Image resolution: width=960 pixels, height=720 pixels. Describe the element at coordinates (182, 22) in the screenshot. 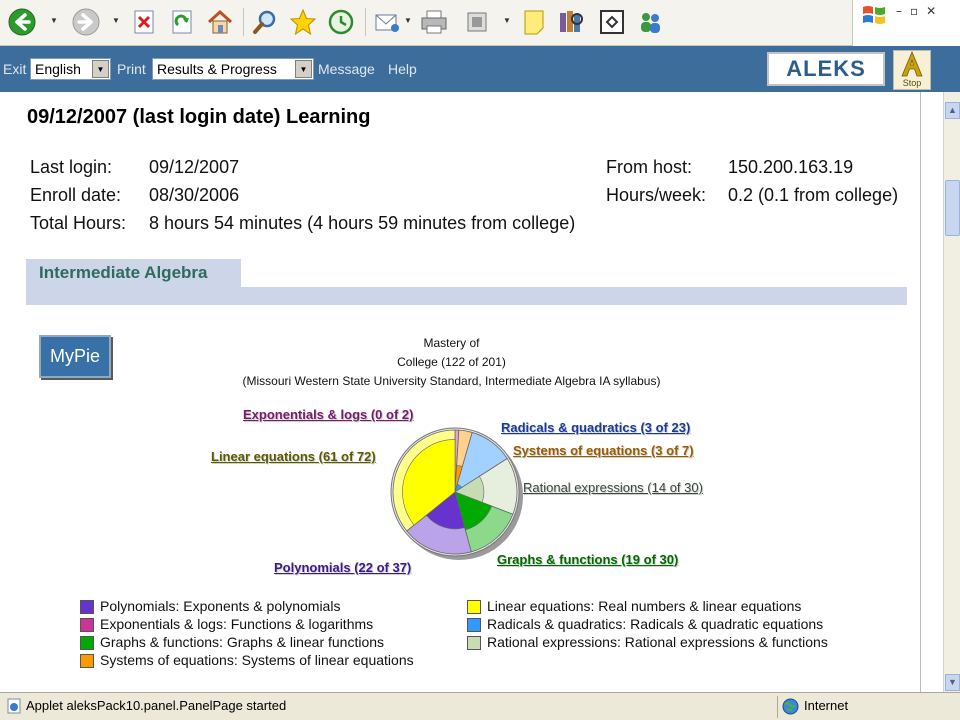

I see `refresh-icon` at that location.